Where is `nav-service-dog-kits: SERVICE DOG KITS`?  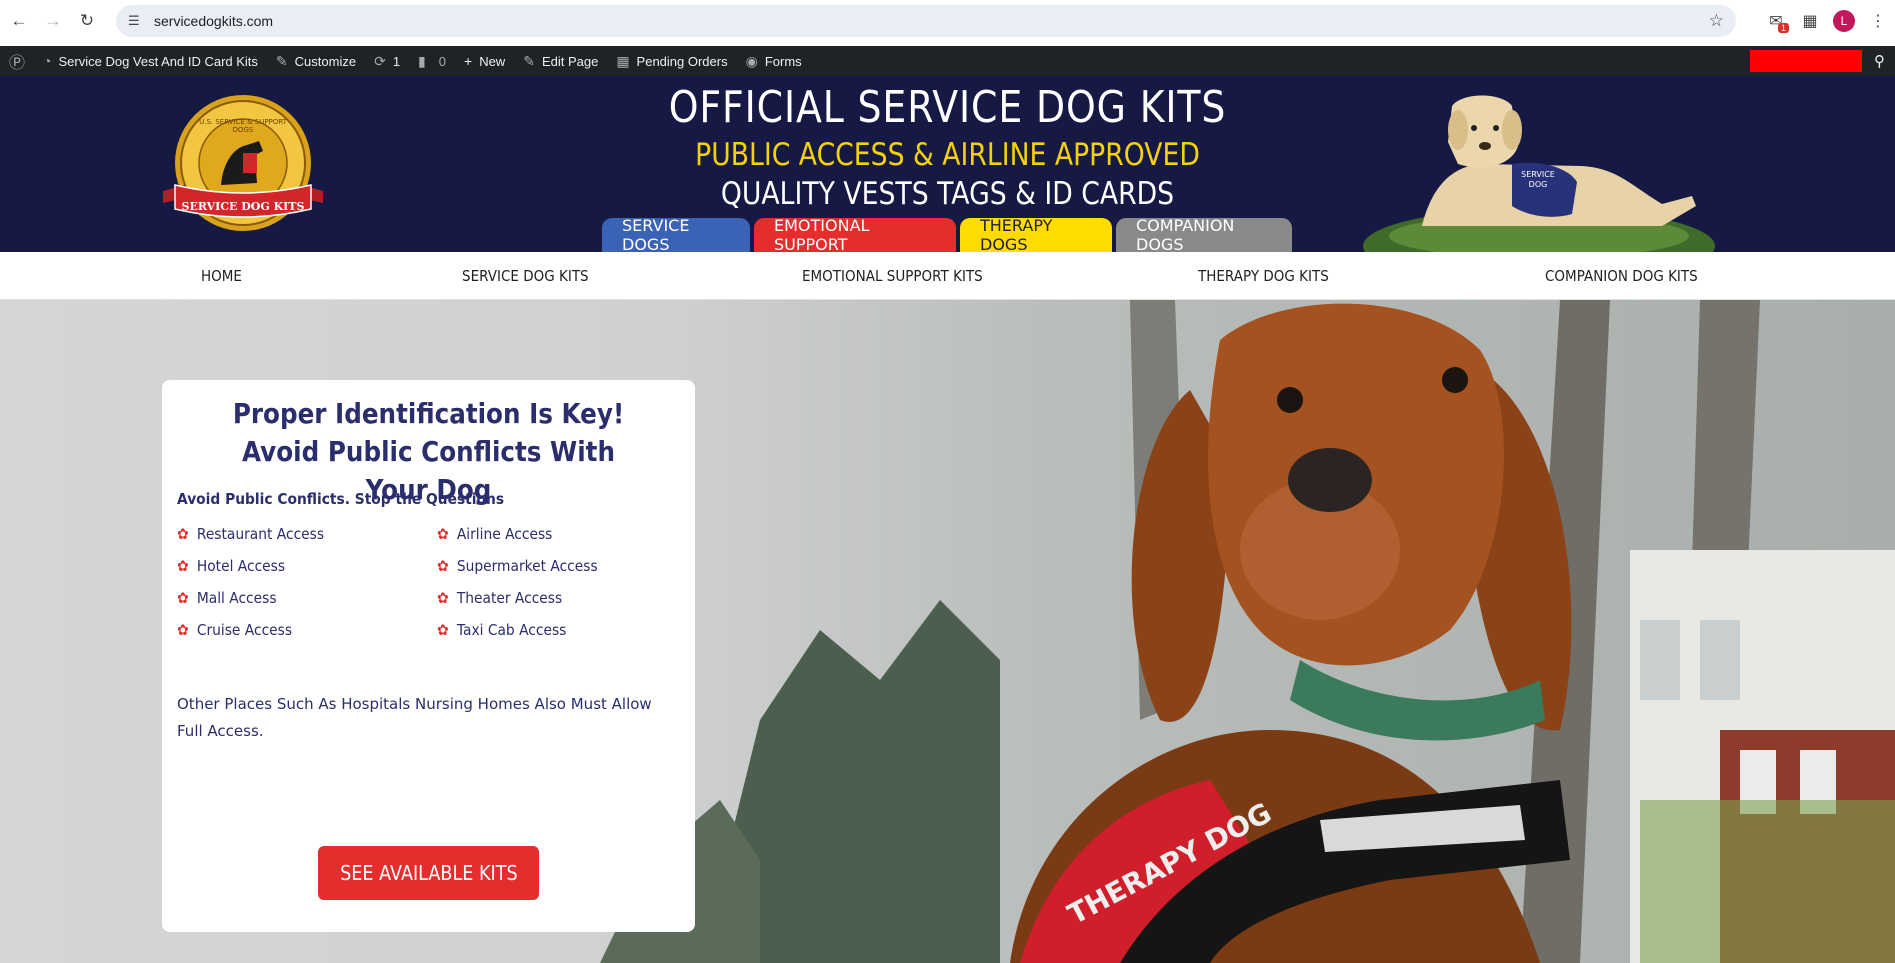
nav-service-dog-kits: SERVICE DOG KITS is located at coordinates (525, 276).